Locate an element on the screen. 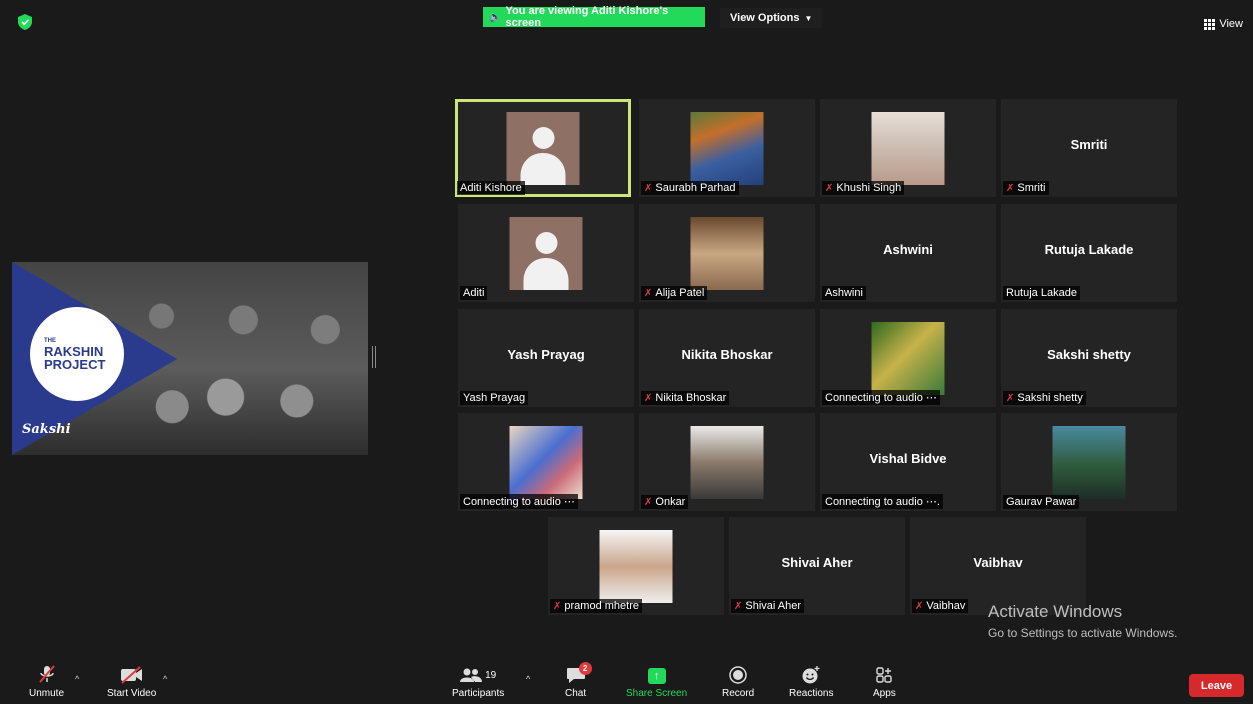 This screenshot has height=704, width=1253. participant-tile: Shivai Aher ✗ Shivai Aher is located at coordinates (817, 566).